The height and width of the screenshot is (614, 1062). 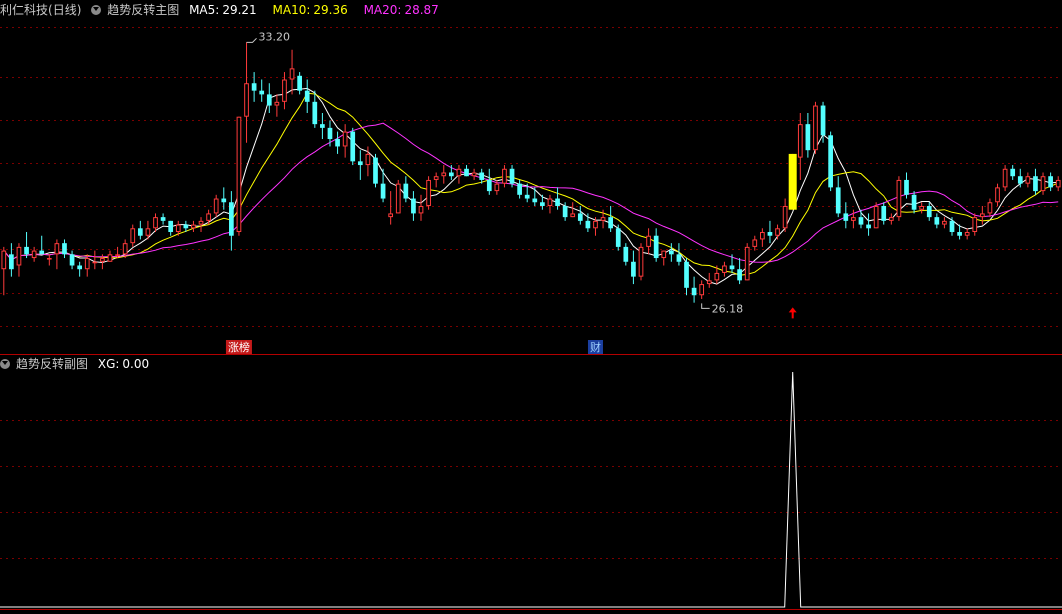 What do you see at coordinates (595, 347) in the screenshot?
I see `event-tag: 财` at bounding box center [595, 347].